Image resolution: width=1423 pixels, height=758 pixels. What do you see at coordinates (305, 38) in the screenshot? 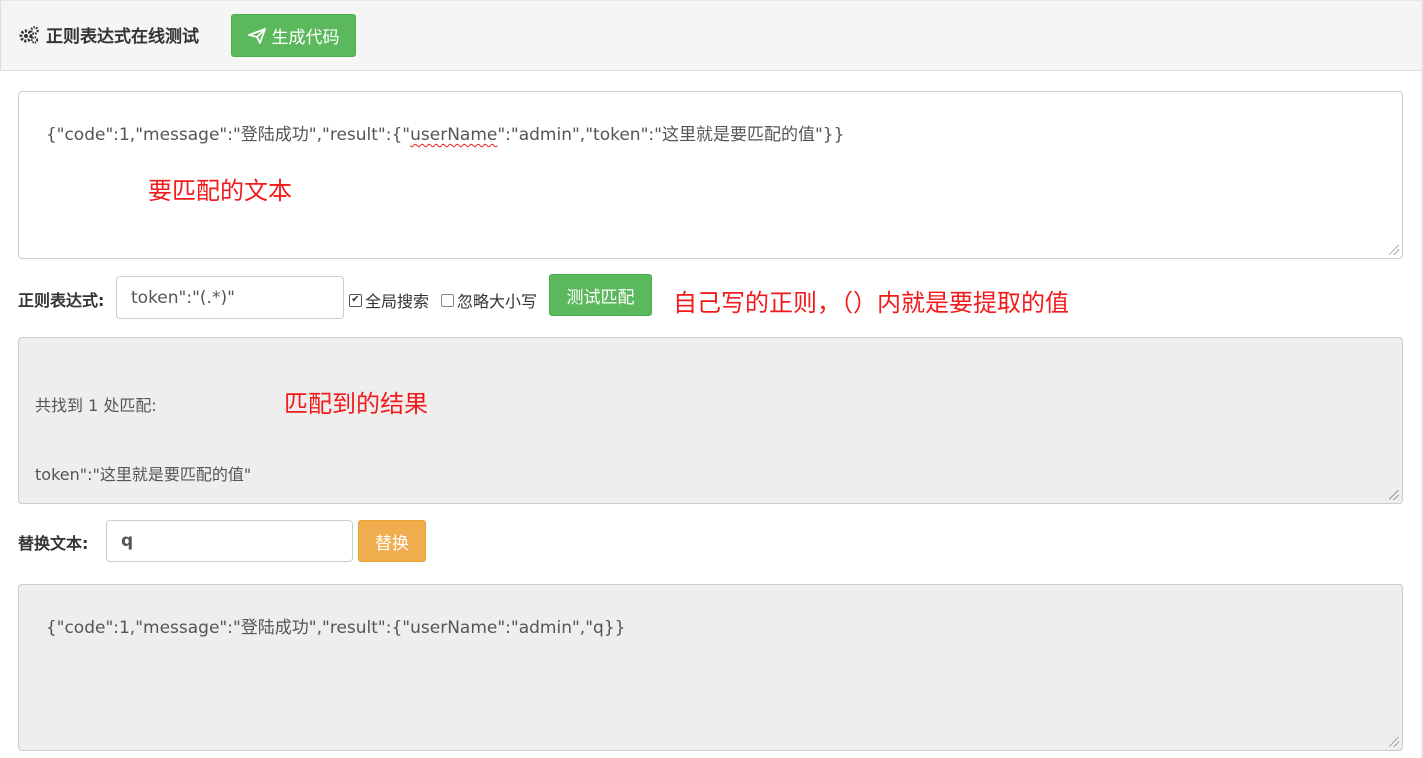
I see `generate-code-label: 生成代码` at bounding box center [305, 38].